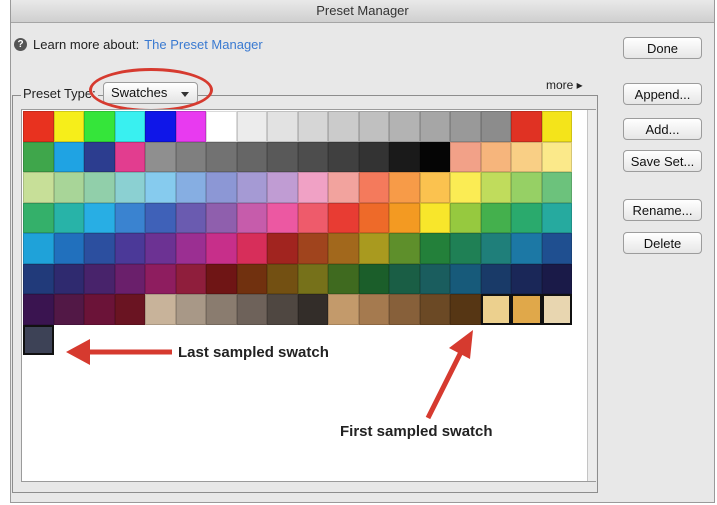 The height and width of the screenshot is (505, 717). What do you see at coordinates (662, 48) in the screenshot?
I see `done-button: Done` at bounding box center [662, 48].